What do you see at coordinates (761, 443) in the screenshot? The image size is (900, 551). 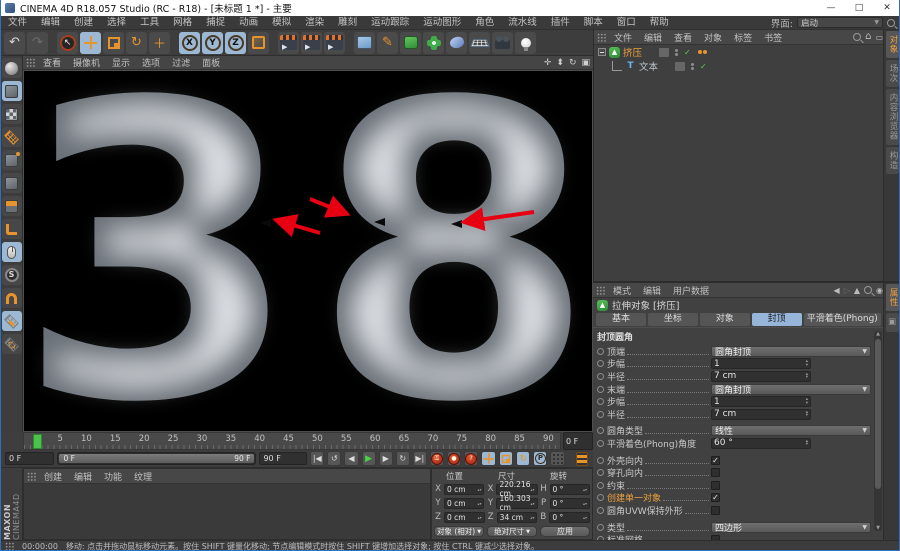 I see `phong-angle-field: 60 ° ▴ ▾` at bounding box center [761, 443].